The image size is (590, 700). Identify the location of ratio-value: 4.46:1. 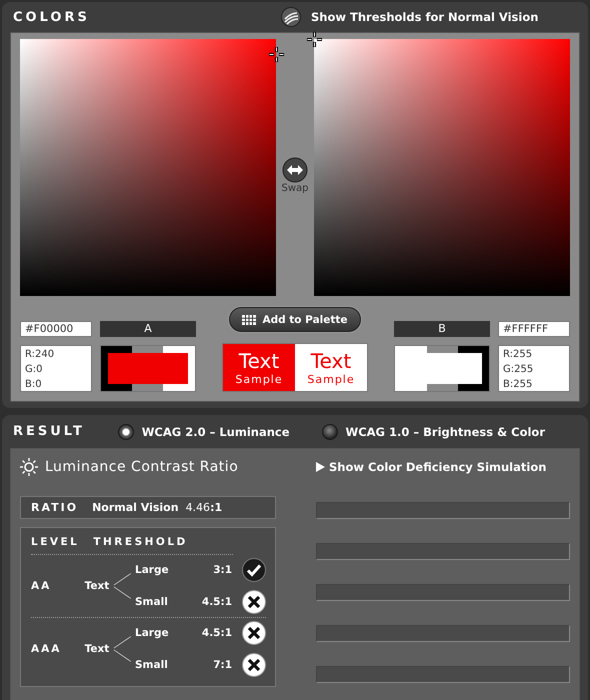
(204, 507).